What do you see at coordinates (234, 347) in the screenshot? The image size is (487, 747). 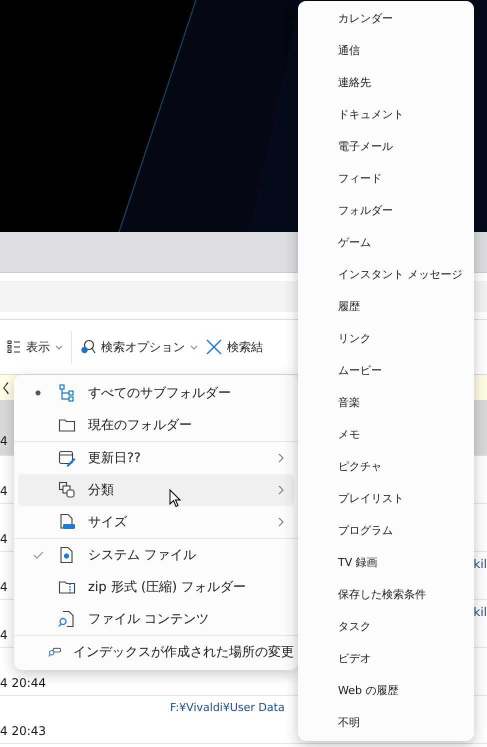 I see `clear-search-button: 検索結` at bounding box center [234, 347].